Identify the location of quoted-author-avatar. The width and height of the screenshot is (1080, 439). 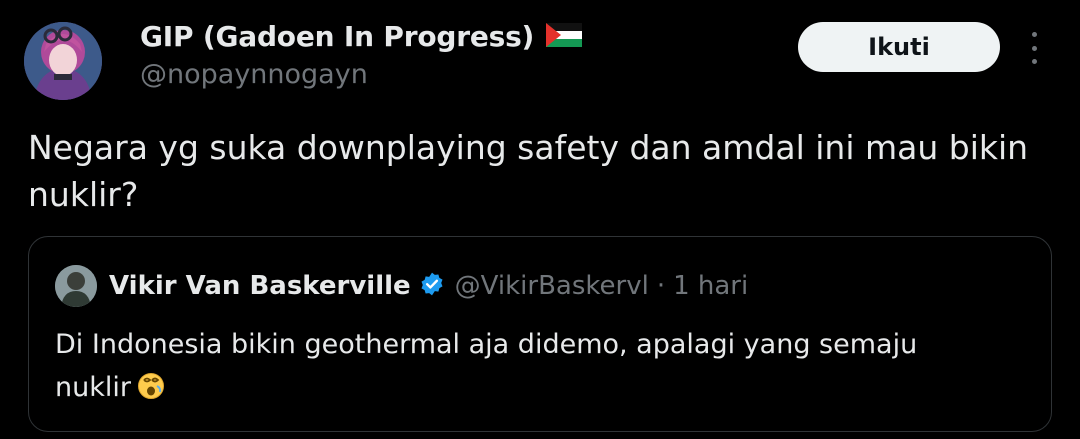
(76, 286).